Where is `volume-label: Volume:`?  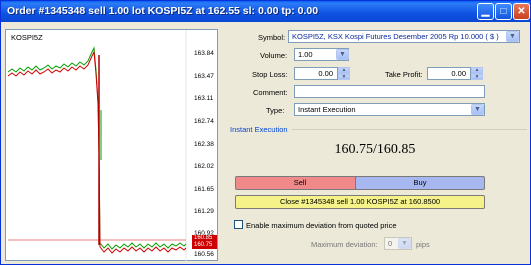
volume-label: Volume: is located at coordinates (274, 55).